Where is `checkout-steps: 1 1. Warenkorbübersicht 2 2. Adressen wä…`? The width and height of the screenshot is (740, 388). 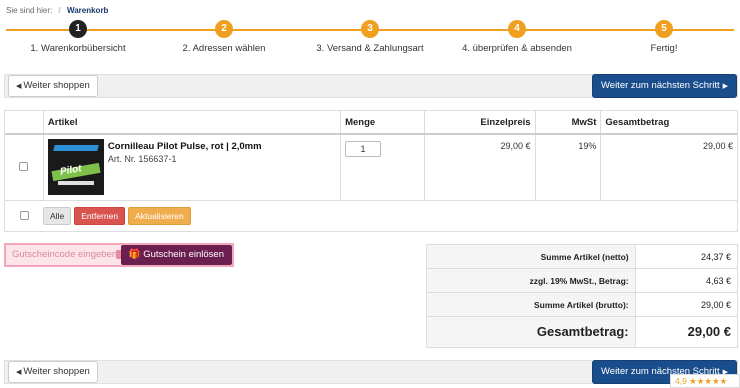
checkout-steps: 1 1. Warenkorbübersicht 2 2. Adressen wä… is located at coordinates (370, 38).